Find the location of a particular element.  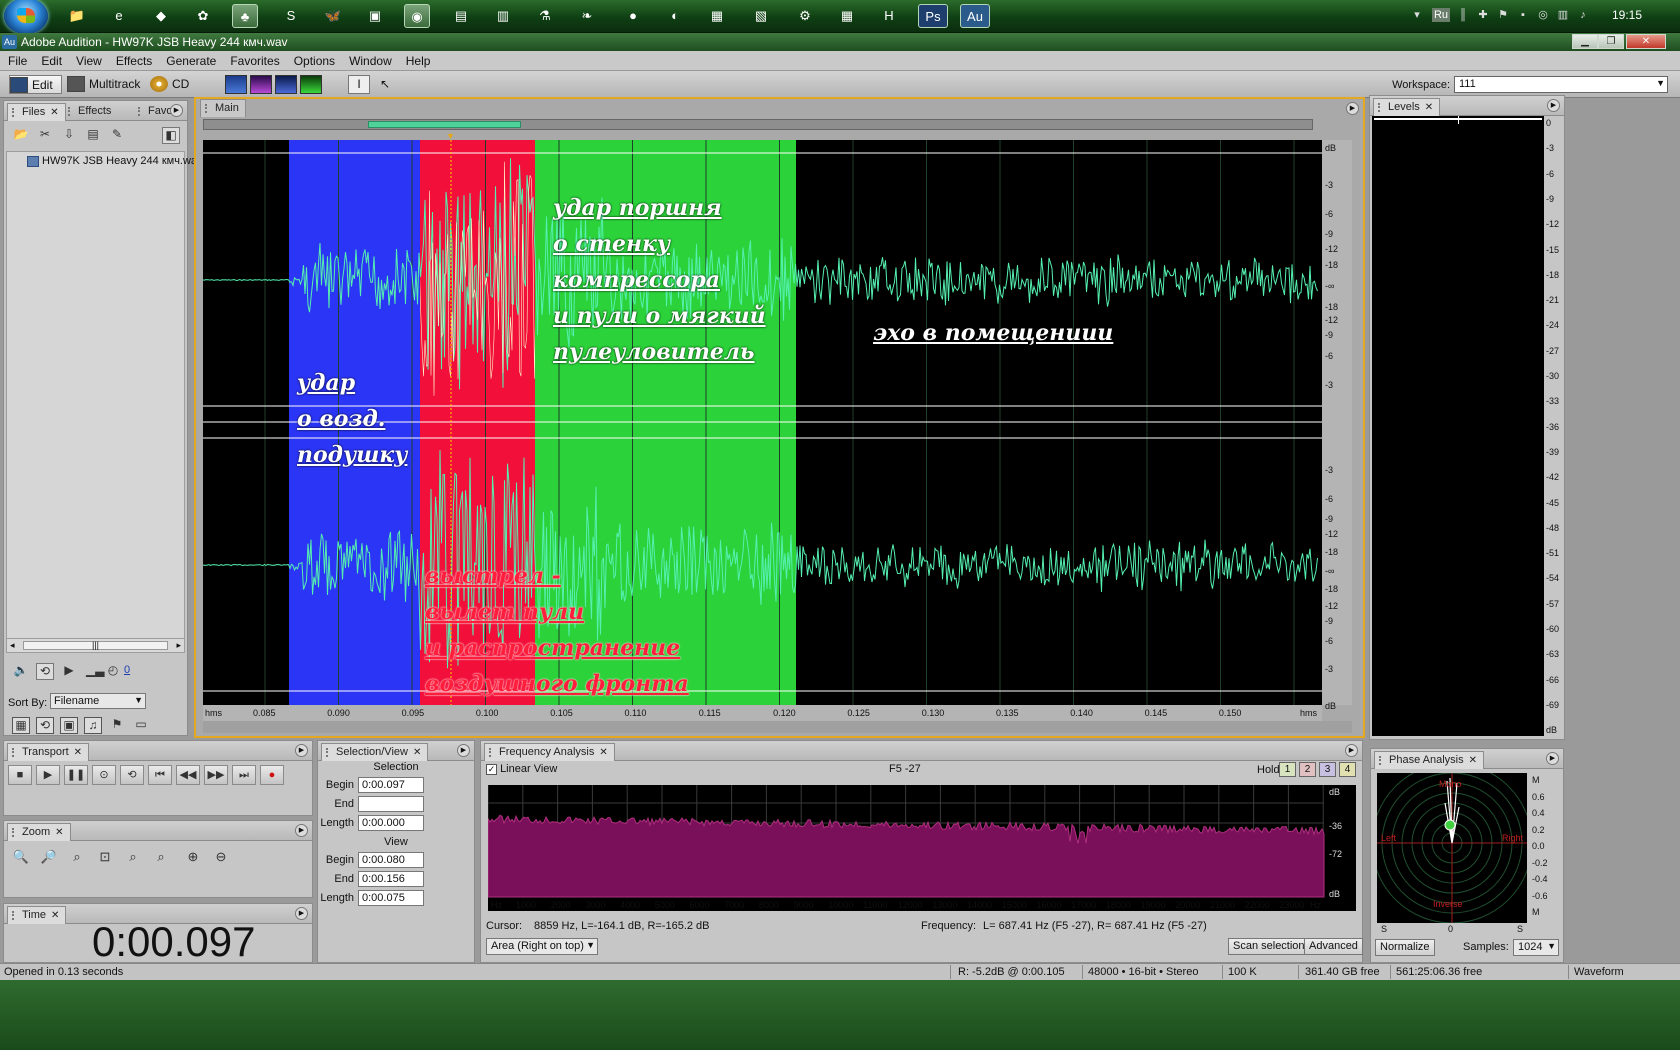

app-icon: ♣ is located at coordinates (245, 16).